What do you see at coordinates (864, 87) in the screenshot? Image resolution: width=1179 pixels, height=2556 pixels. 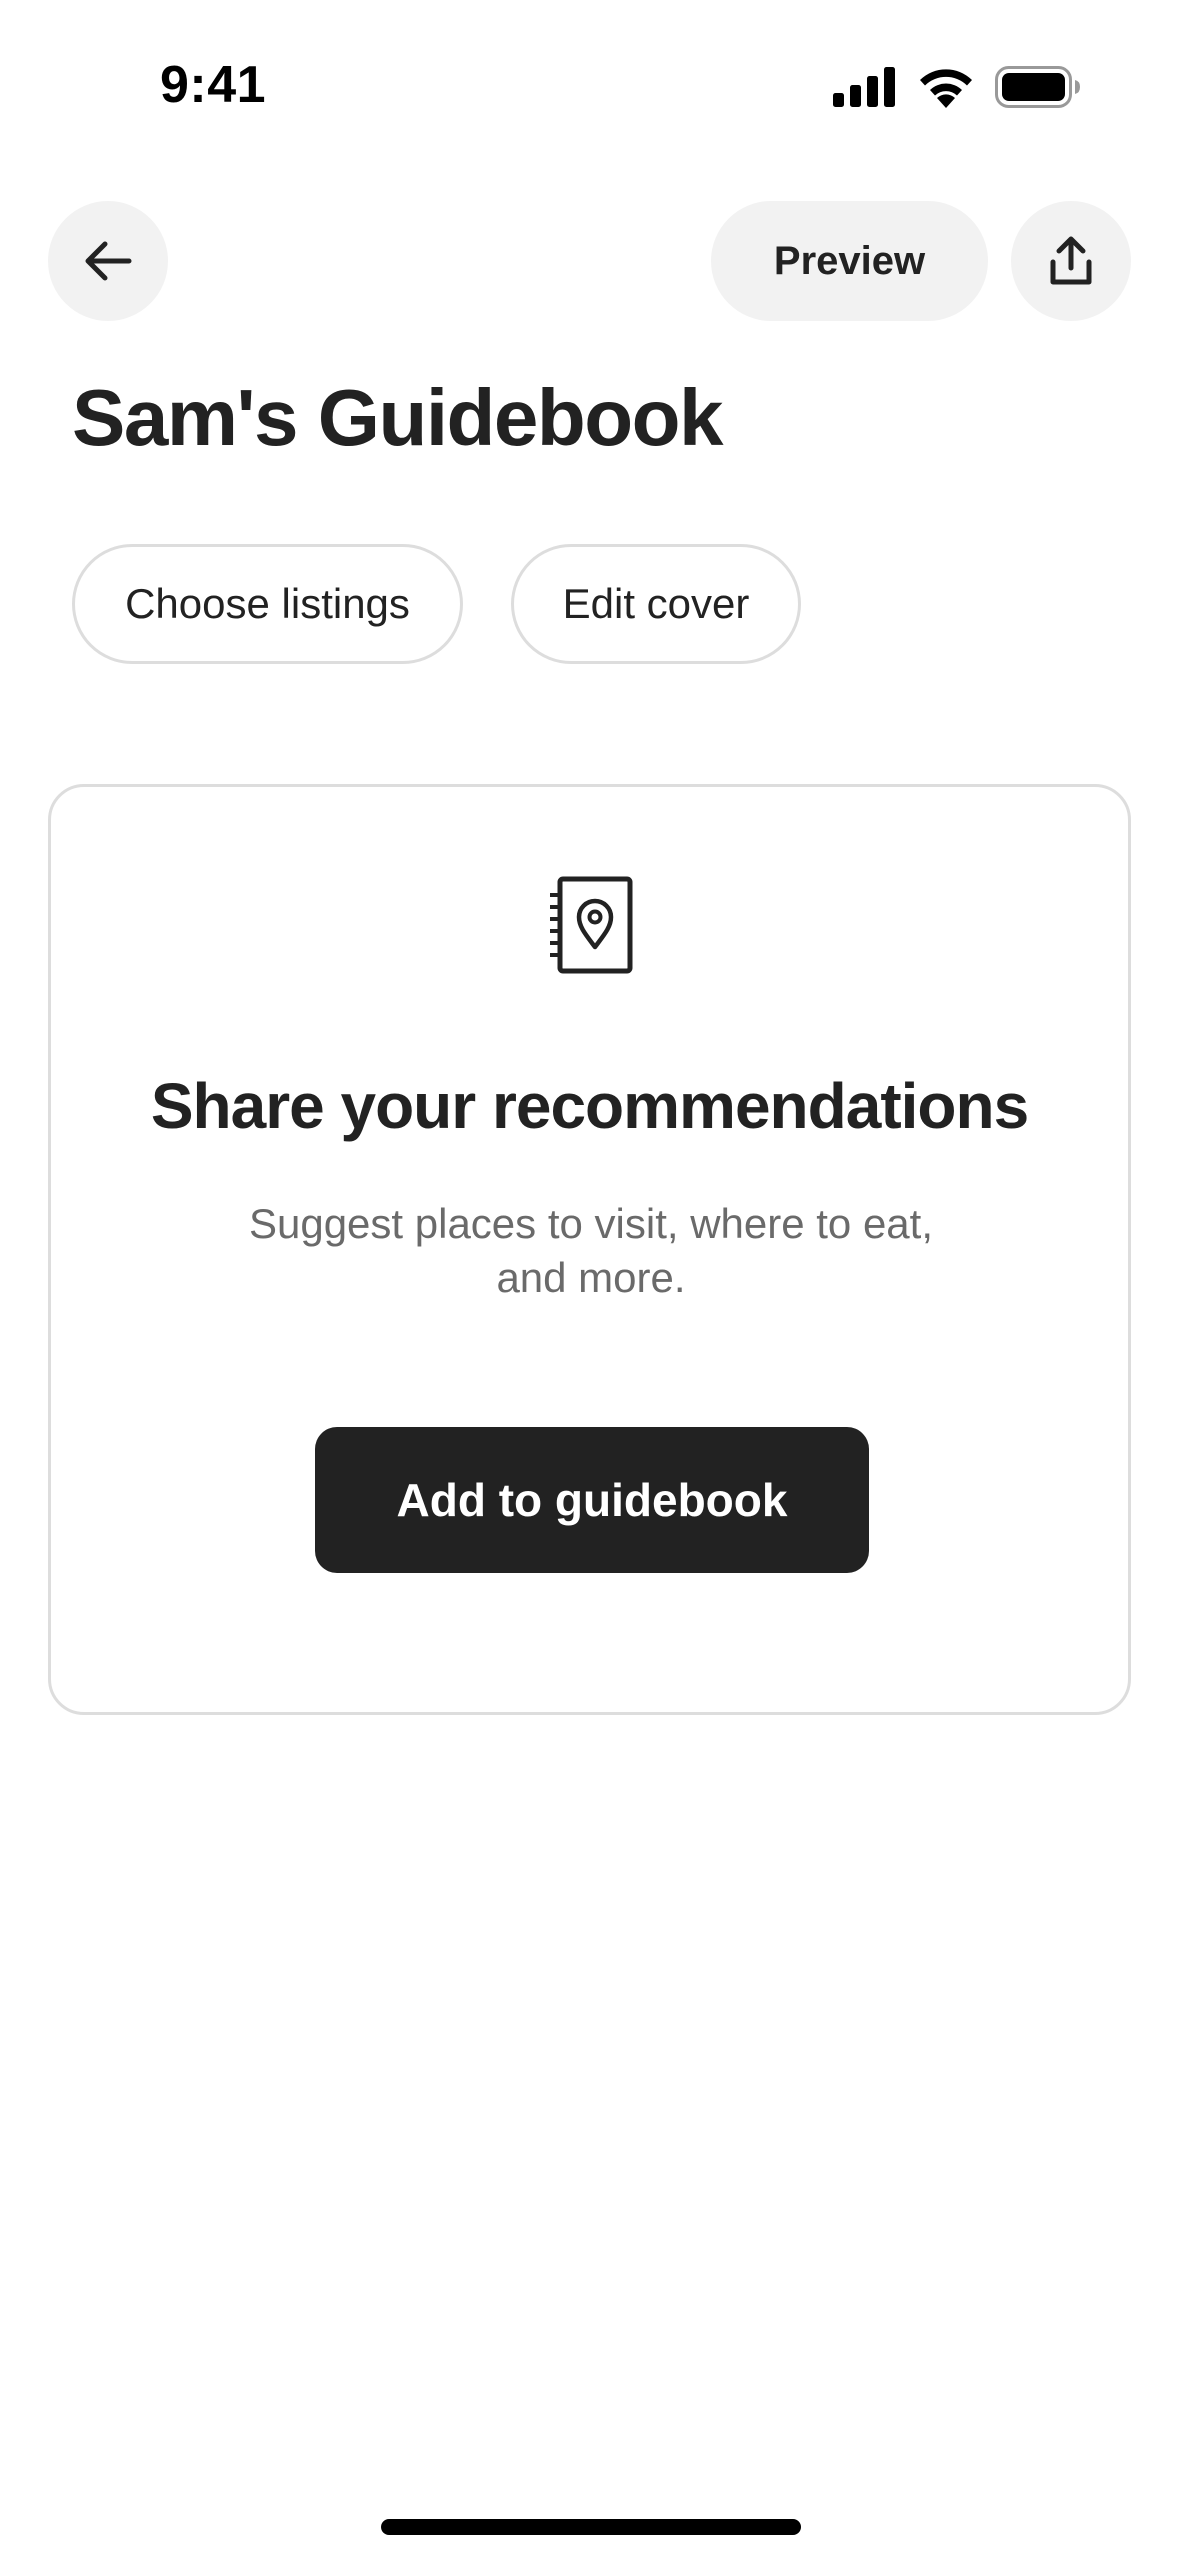 I see `cellular-signal-icon` at bounding box center [864, 87].